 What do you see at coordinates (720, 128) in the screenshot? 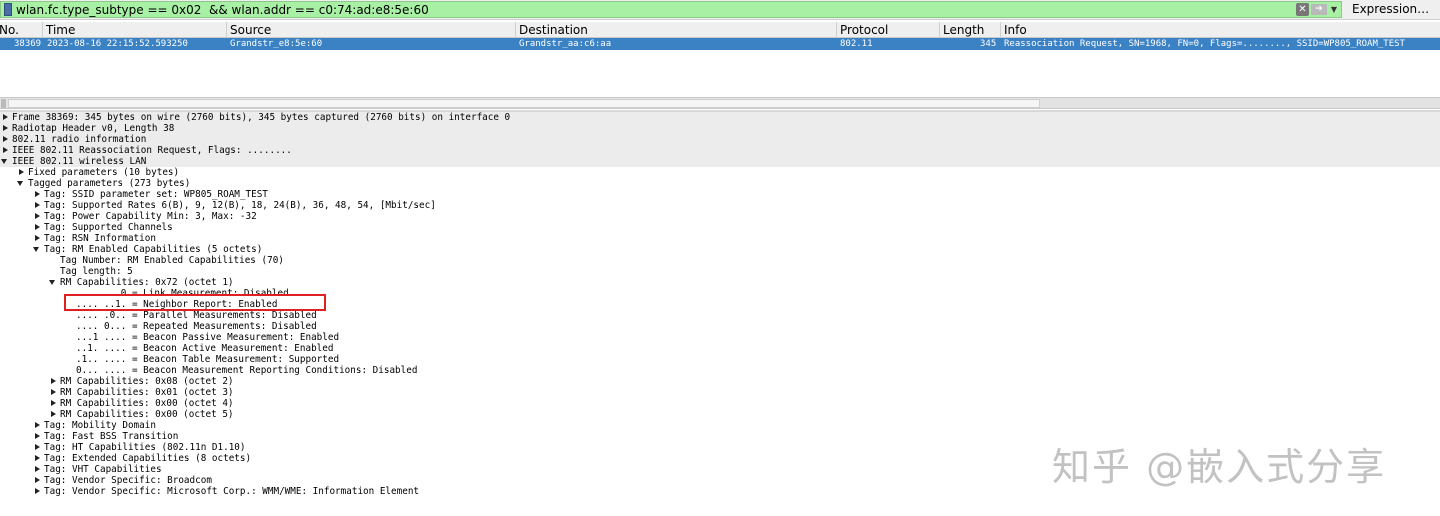
I see `tree-item: Radiotap Header v0, Length 38` at bounding box center [720, 128].